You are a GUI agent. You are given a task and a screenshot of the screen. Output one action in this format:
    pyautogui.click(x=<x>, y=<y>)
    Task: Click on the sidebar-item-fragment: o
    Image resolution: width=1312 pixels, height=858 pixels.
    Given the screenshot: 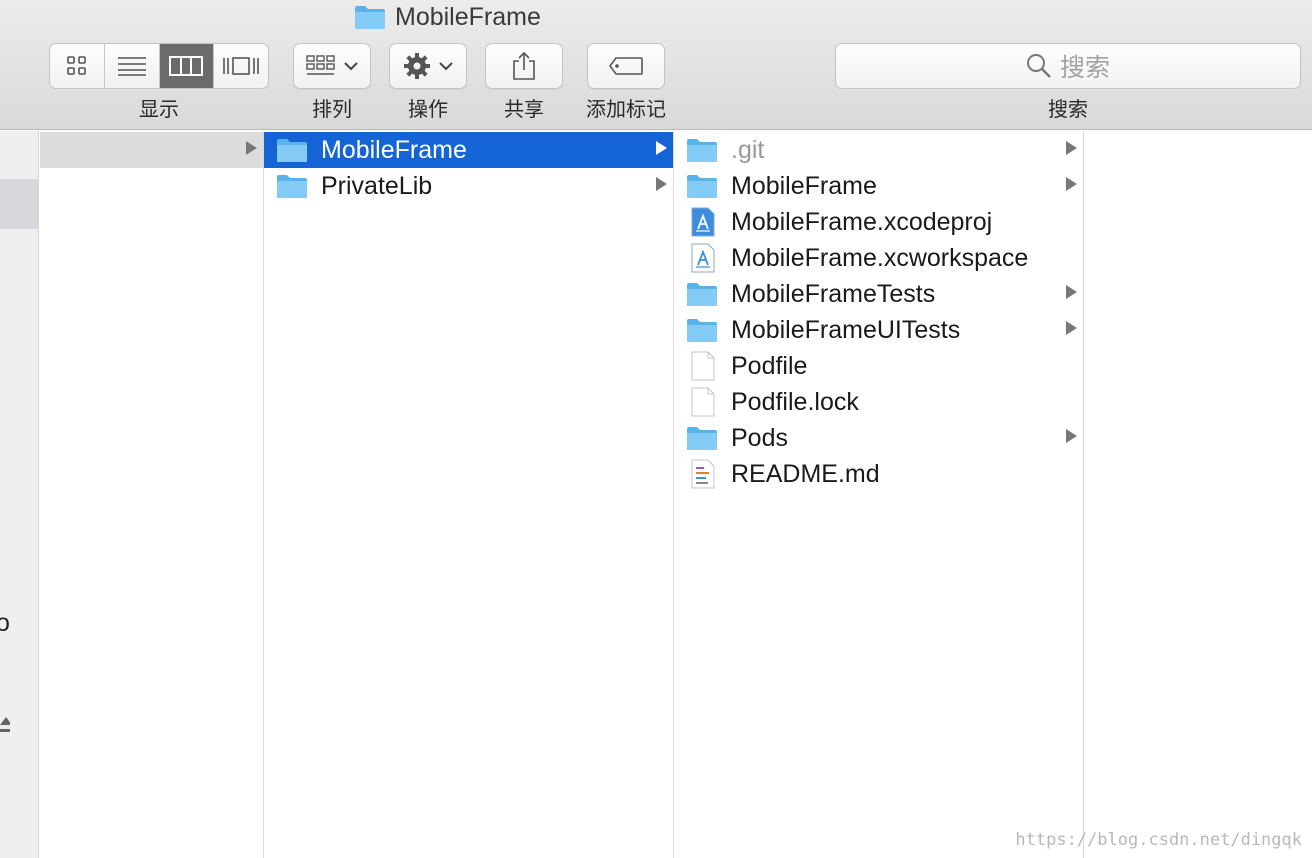 What is the action you would take?
    pyautogui.click(x=5, y=623)
    